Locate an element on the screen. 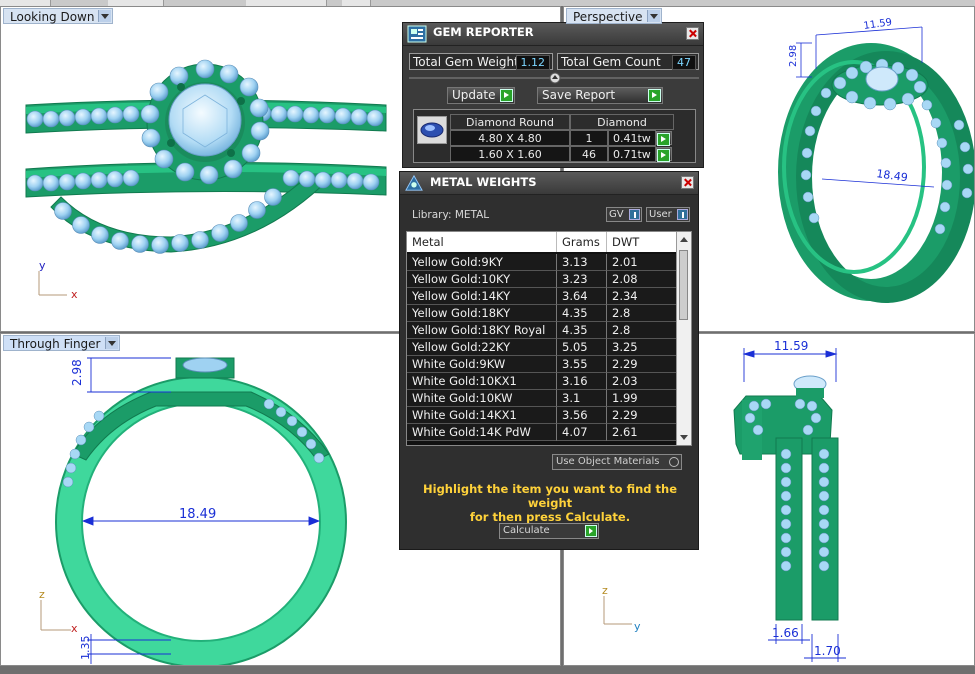  table-row: Yellow Gold:18KY Royal 4.35 2.8 is located at coordinates (542, 330).